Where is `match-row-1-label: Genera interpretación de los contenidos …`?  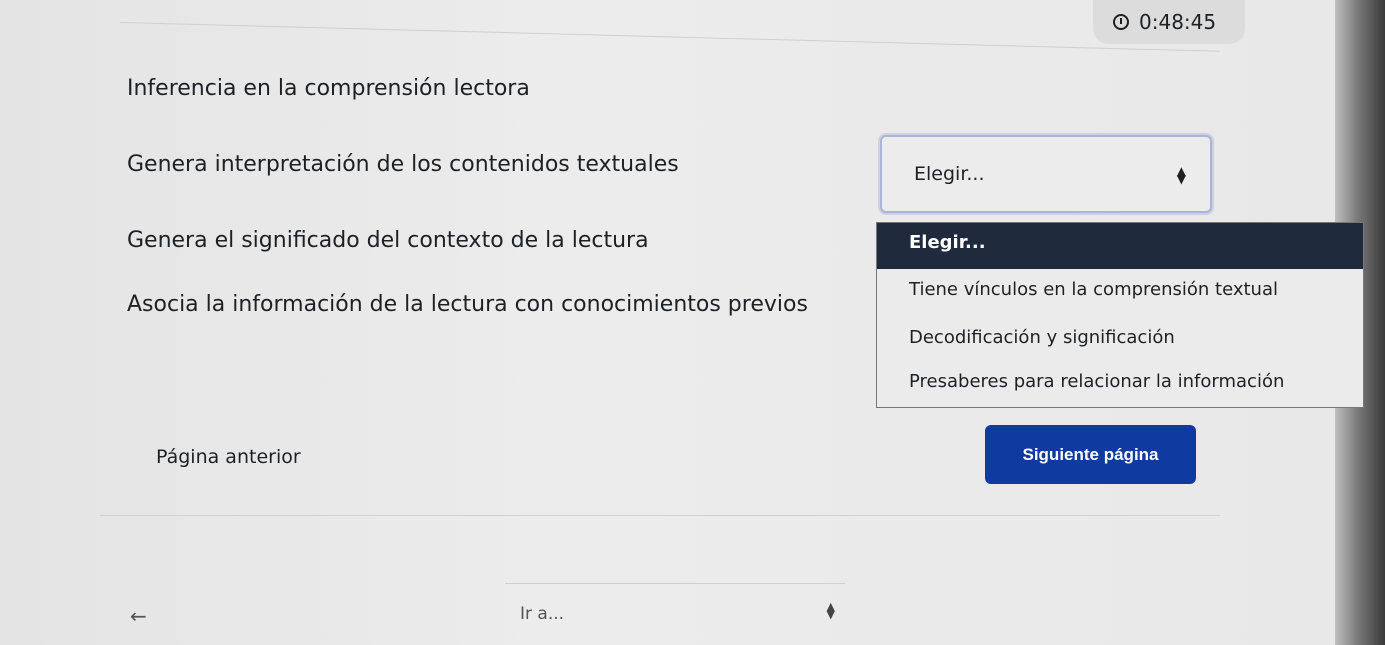 match-row-1-label: Genera interpretación de los contenidos … is located at coordinates (403, 164).